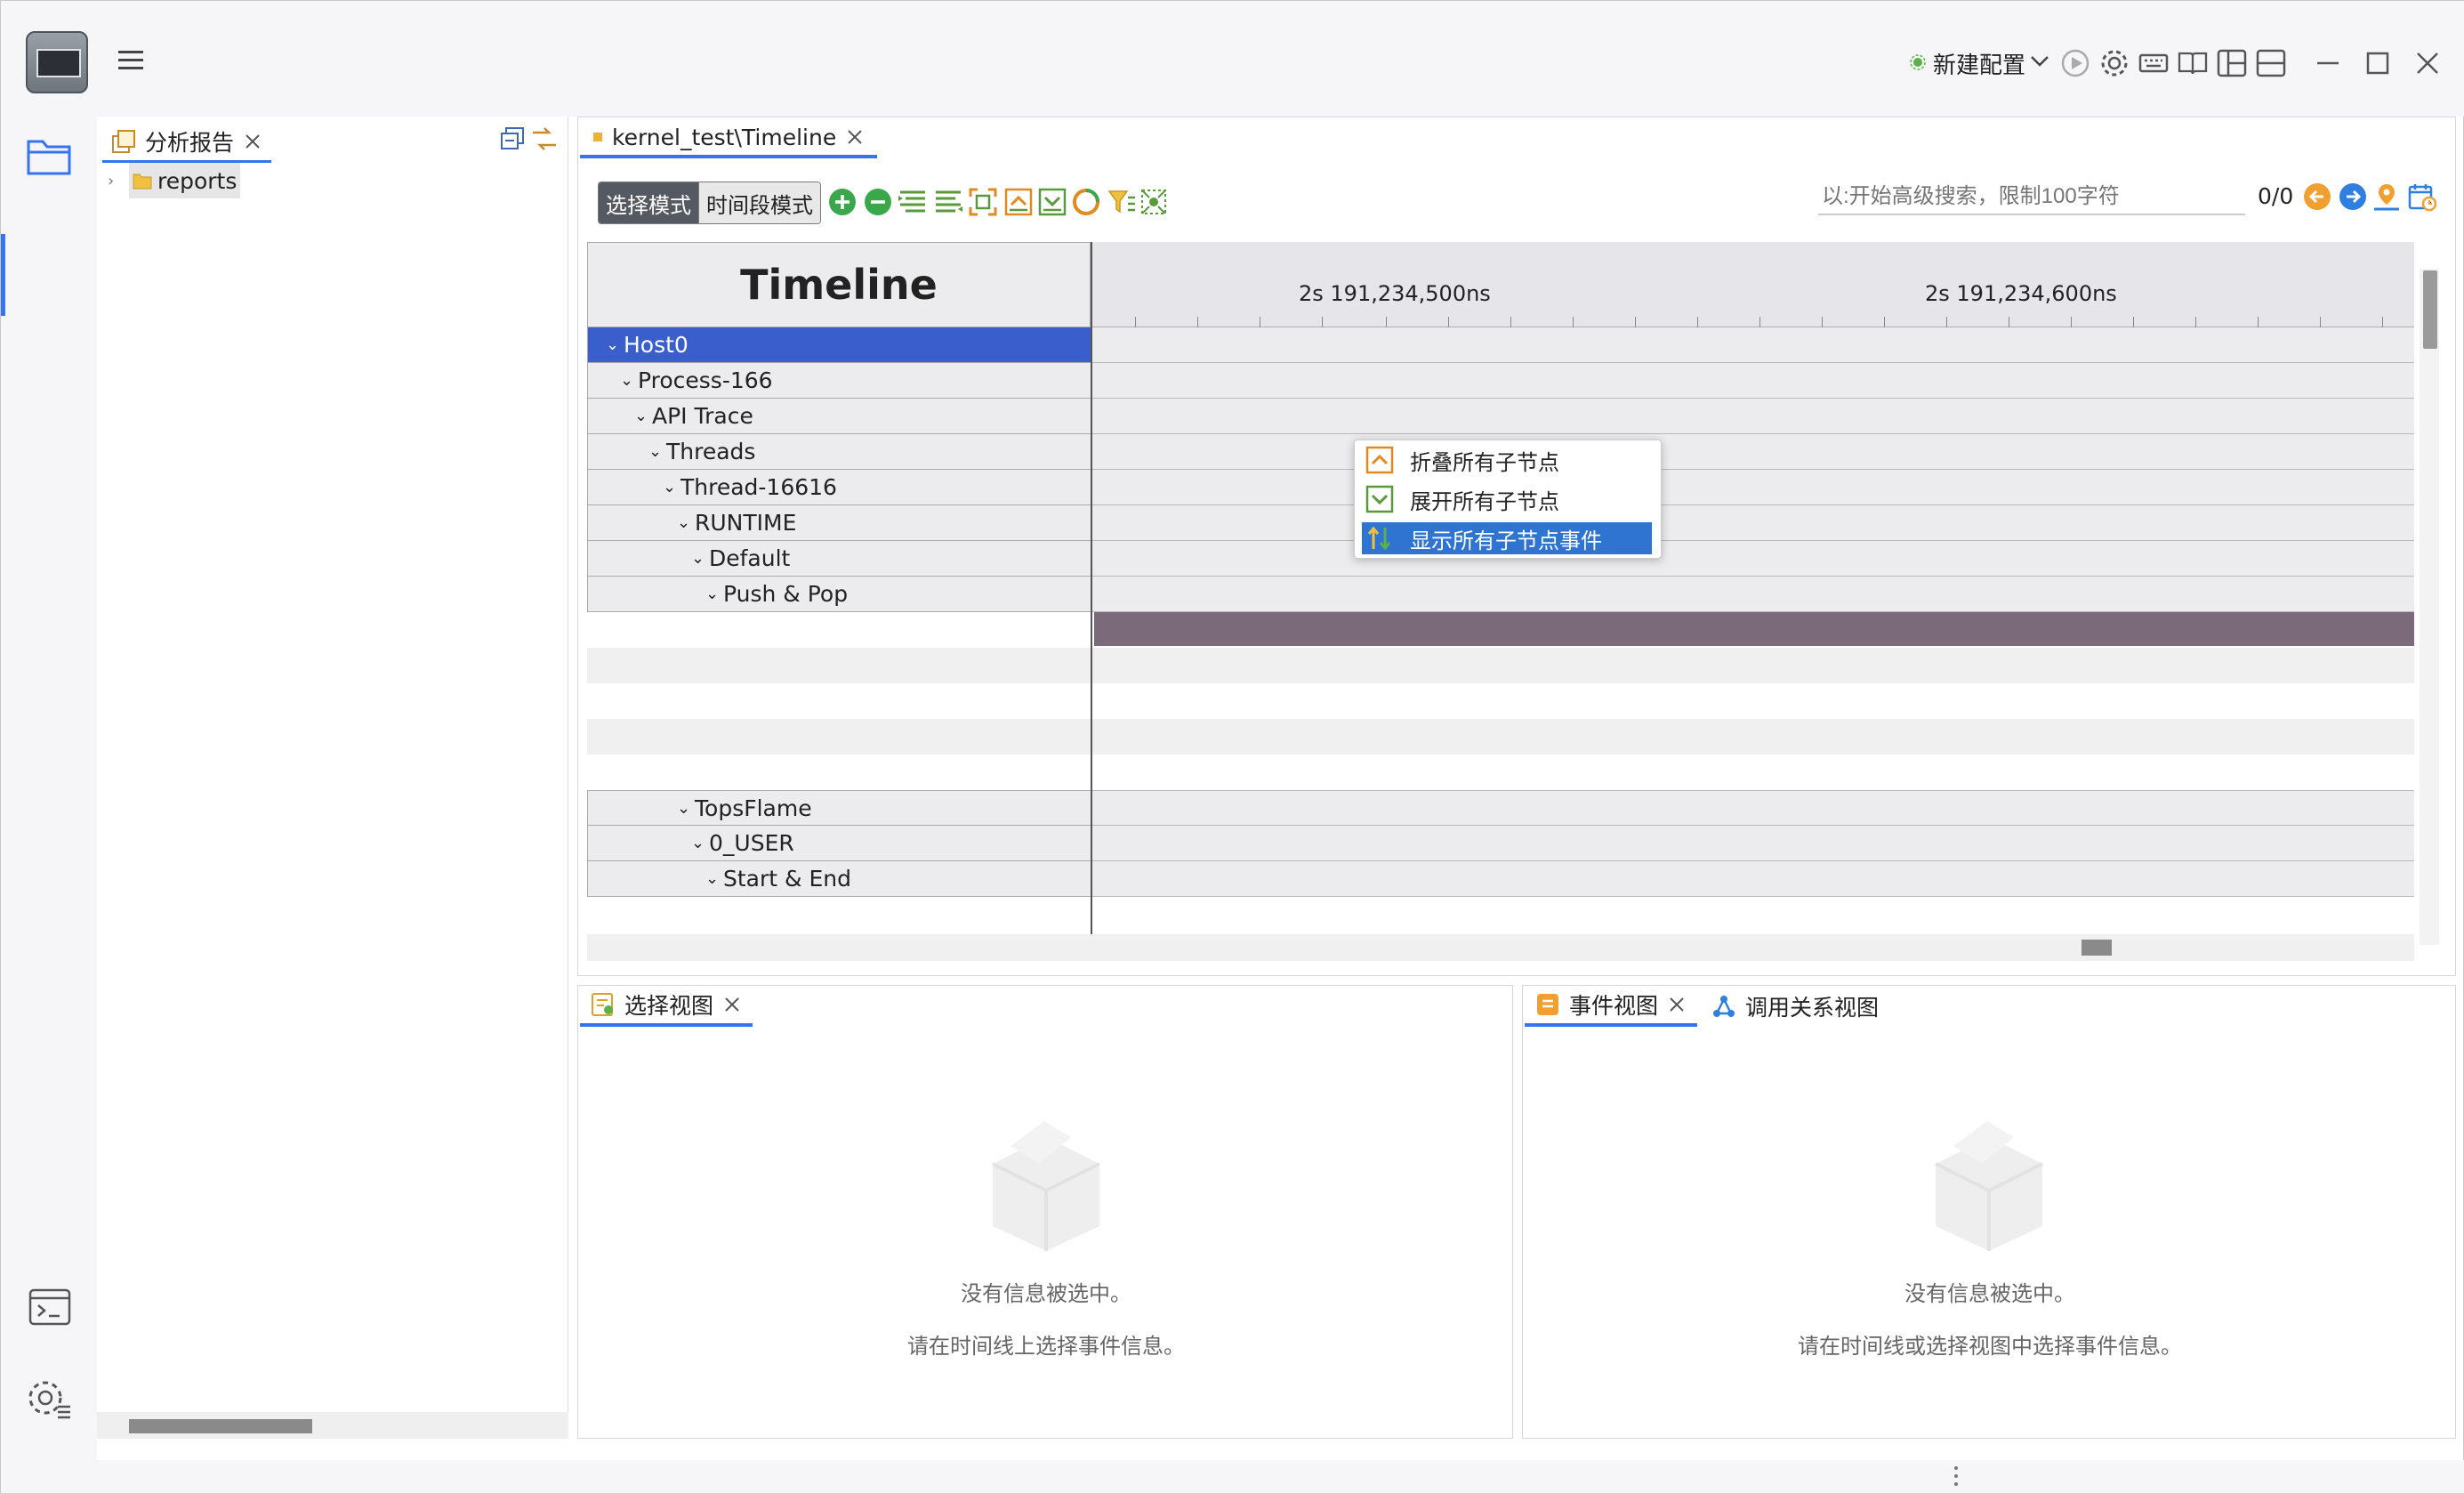 This screenshot has height=1493, width=2464. What do you see at coordinates (839, 594) in the screenshot?
I see `timeline-row-push-pop: ⌄ Push & Pop` at bounding box center [839, 594].